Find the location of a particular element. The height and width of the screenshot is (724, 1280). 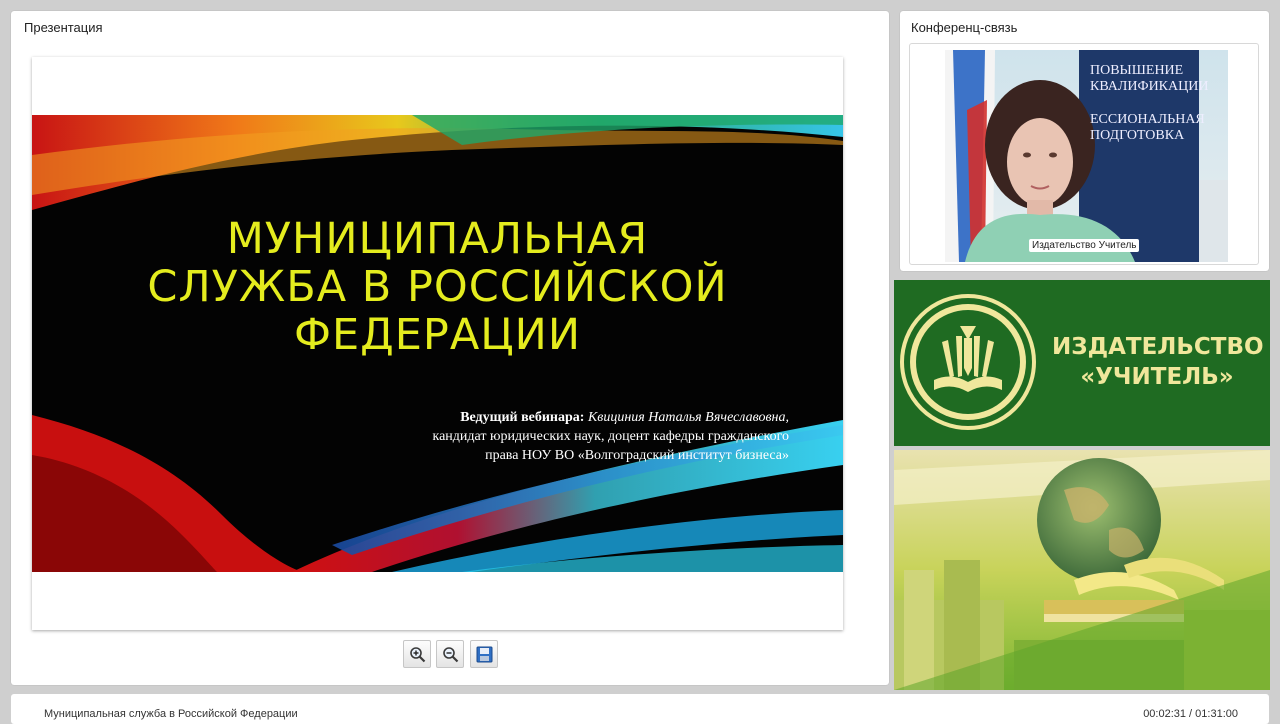

banner-line: ПОВЫШЕНИЕ is located at coordinates (1137, 70).